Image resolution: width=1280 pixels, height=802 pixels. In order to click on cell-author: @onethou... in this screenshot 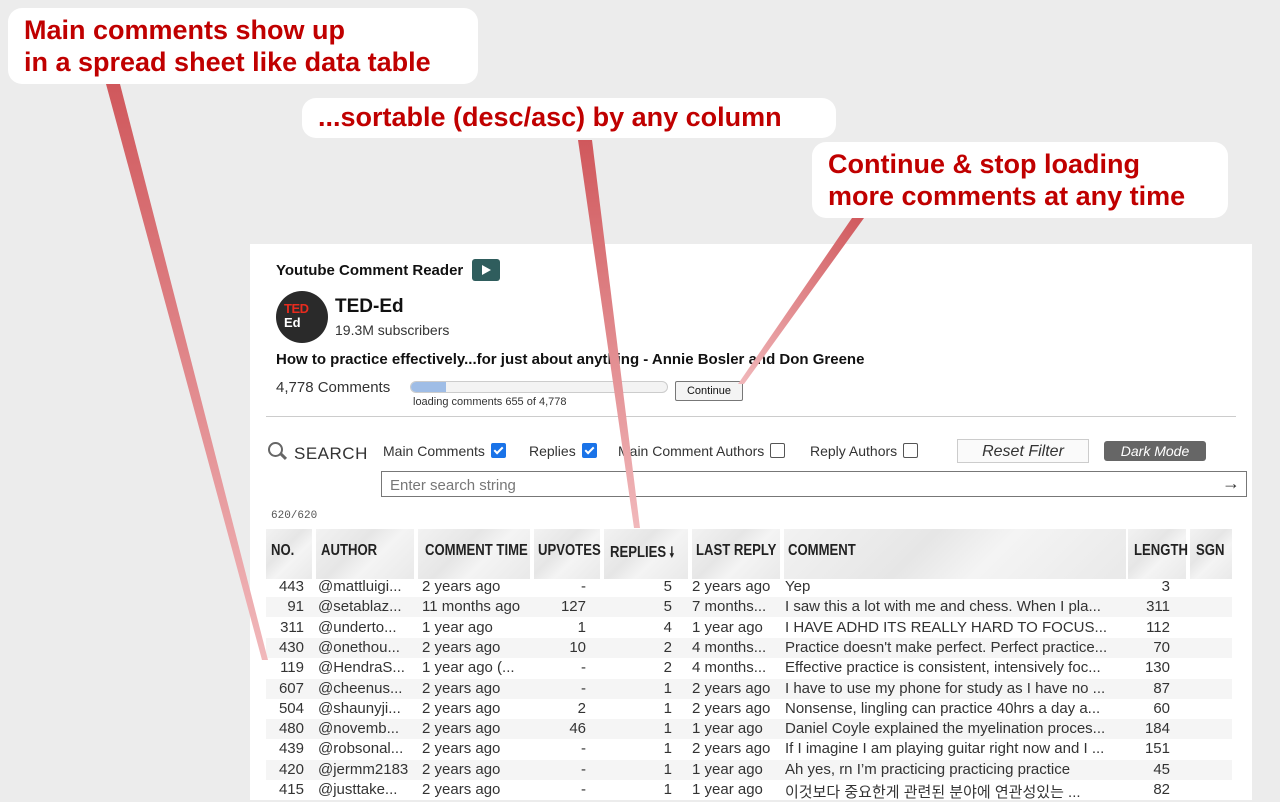, I will do `click(364, 647)`.